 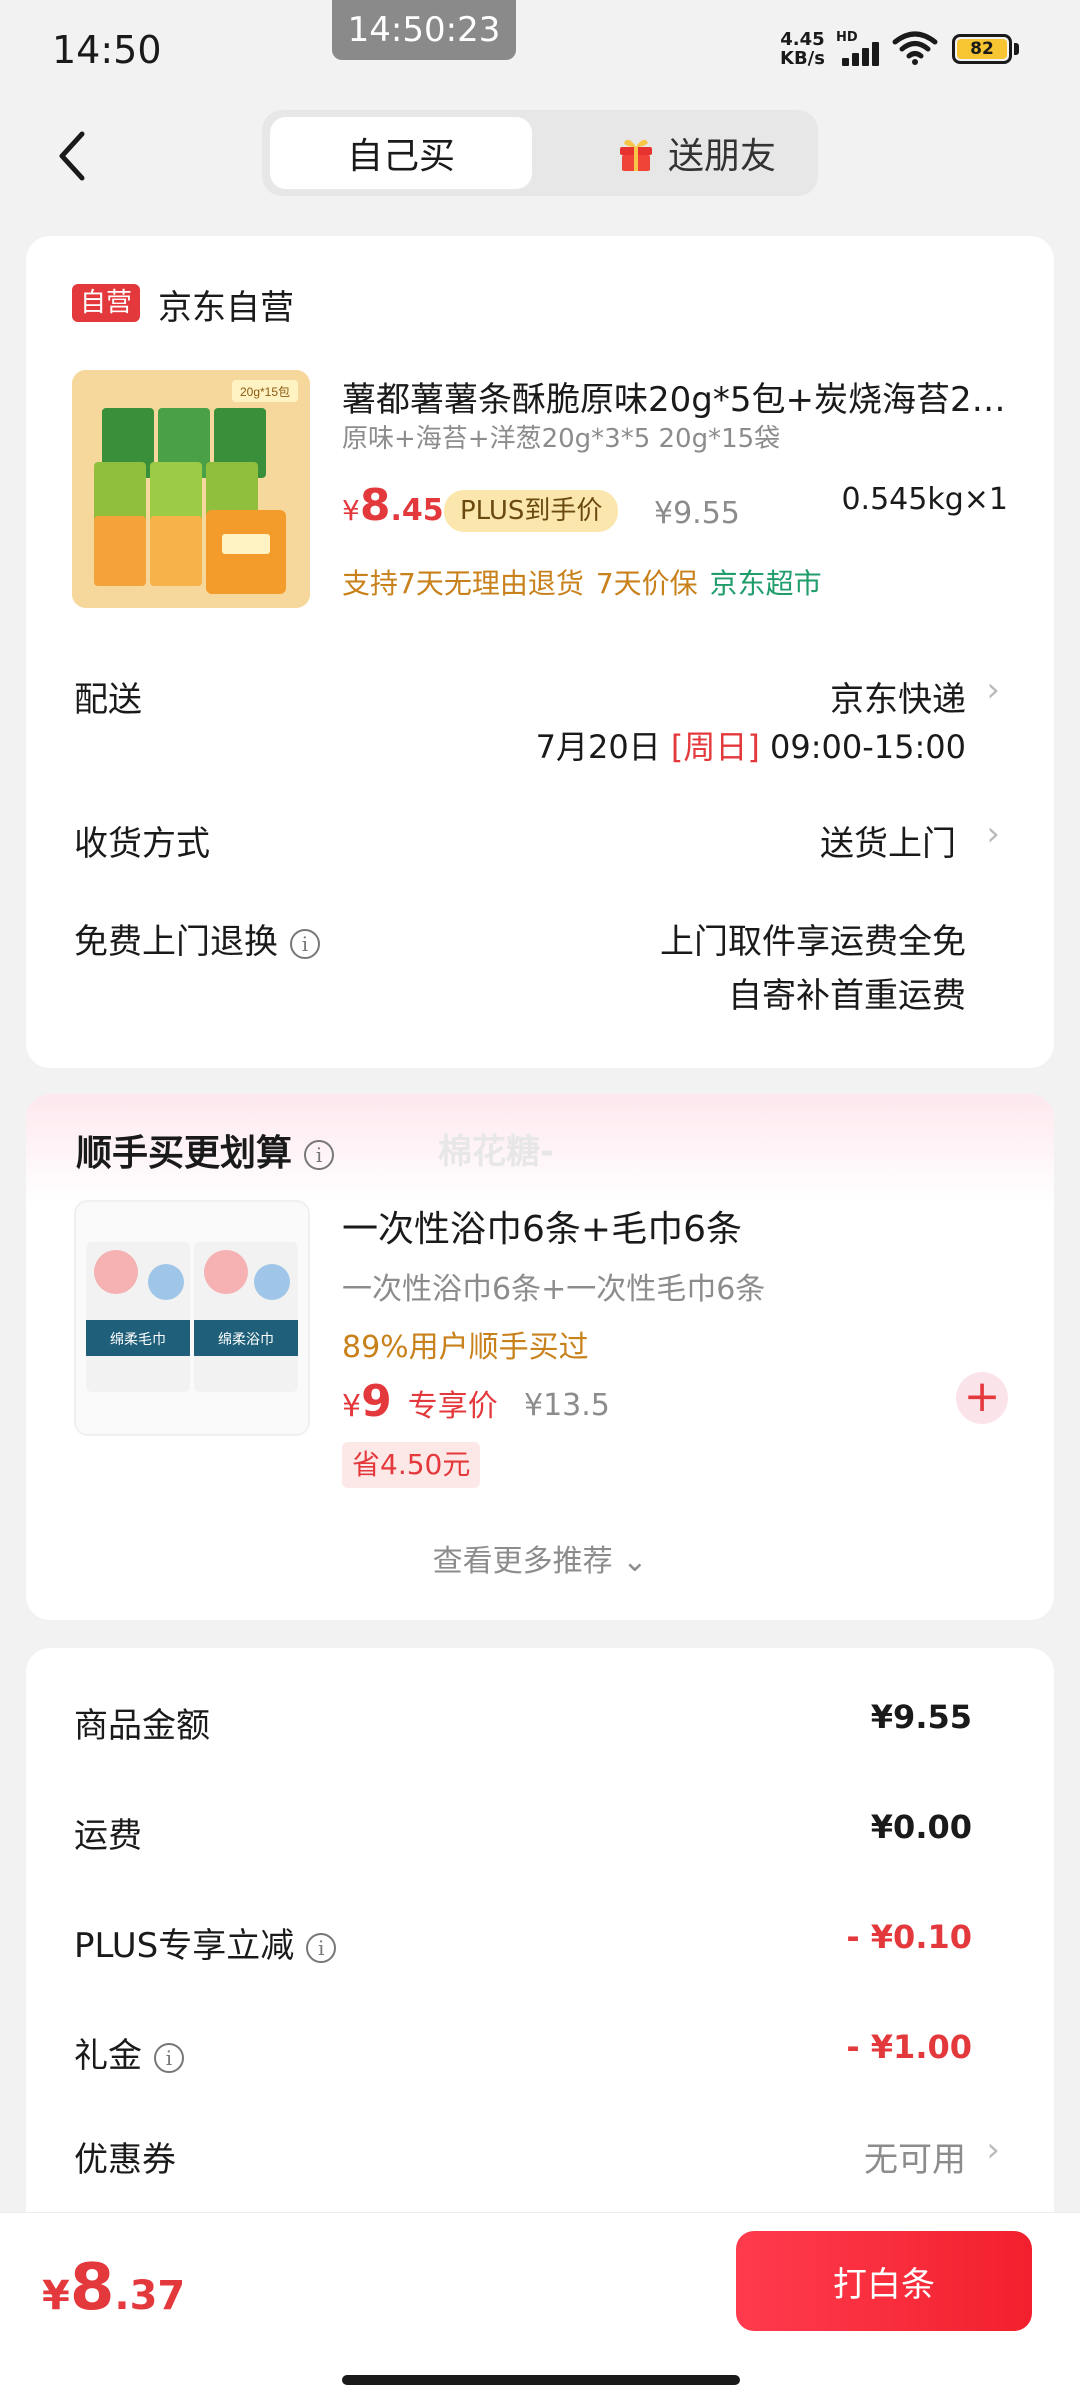 I want to click on service-price-protect-tag: 7天价保, so click(x=646, y=583).